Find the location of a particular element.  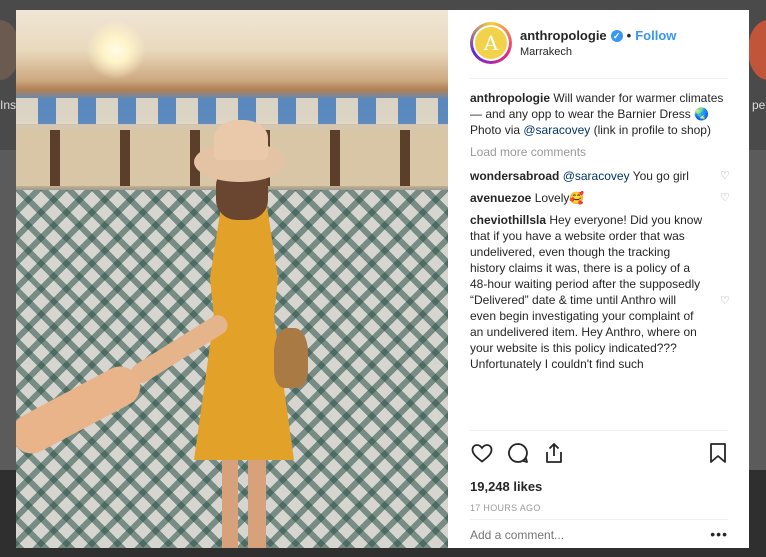

post-username-row: anthropologie ✓ • Follow is located at coordinates (598, 35).